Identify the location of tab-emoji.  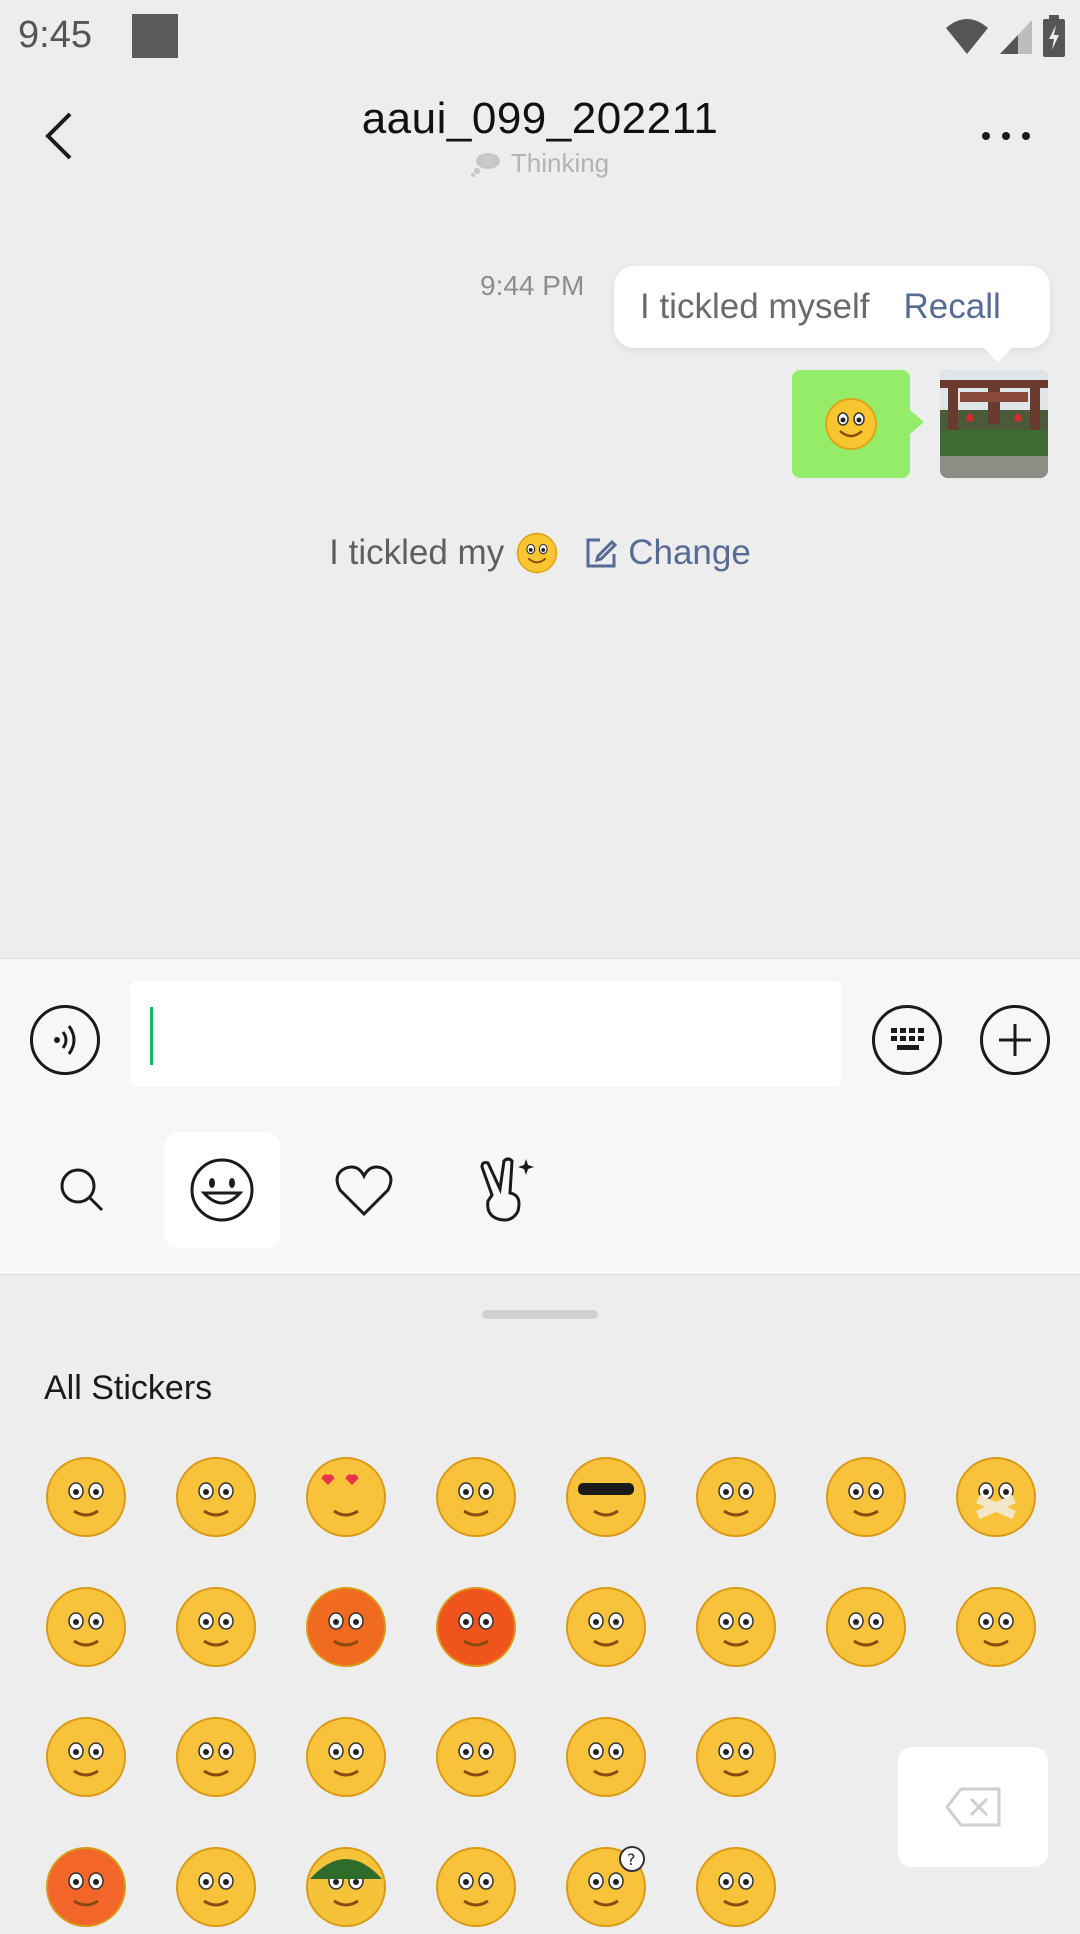
(222, 1190).